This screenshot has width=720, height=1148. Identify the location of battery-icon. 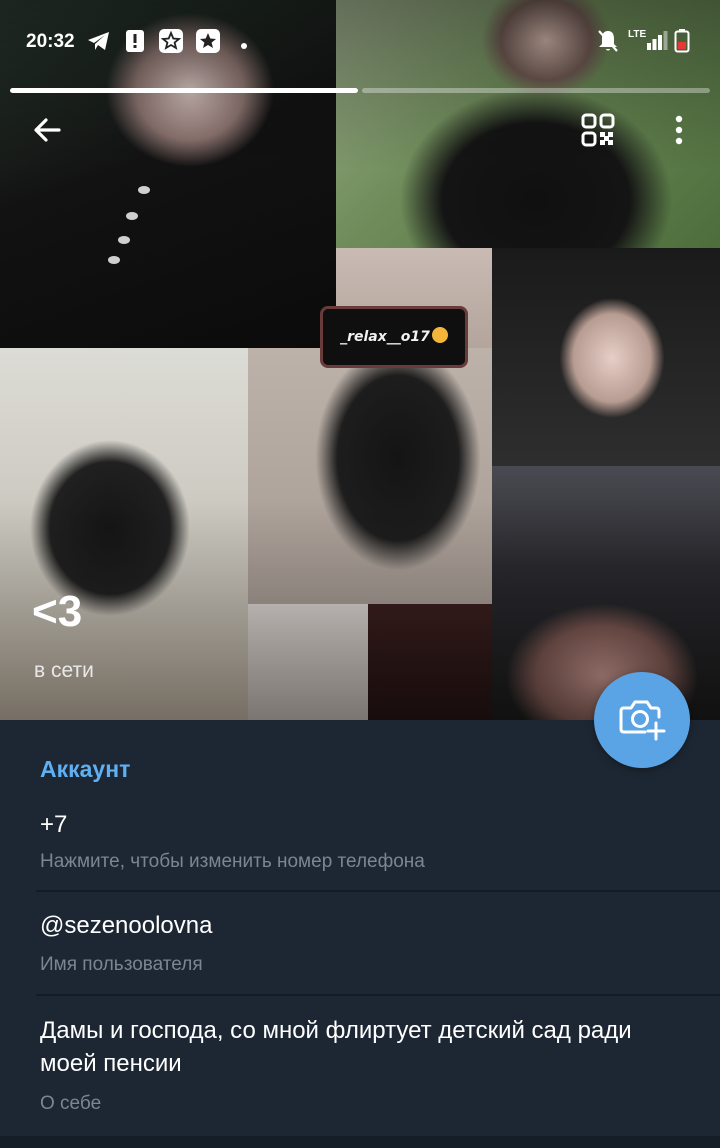
(682, 43).